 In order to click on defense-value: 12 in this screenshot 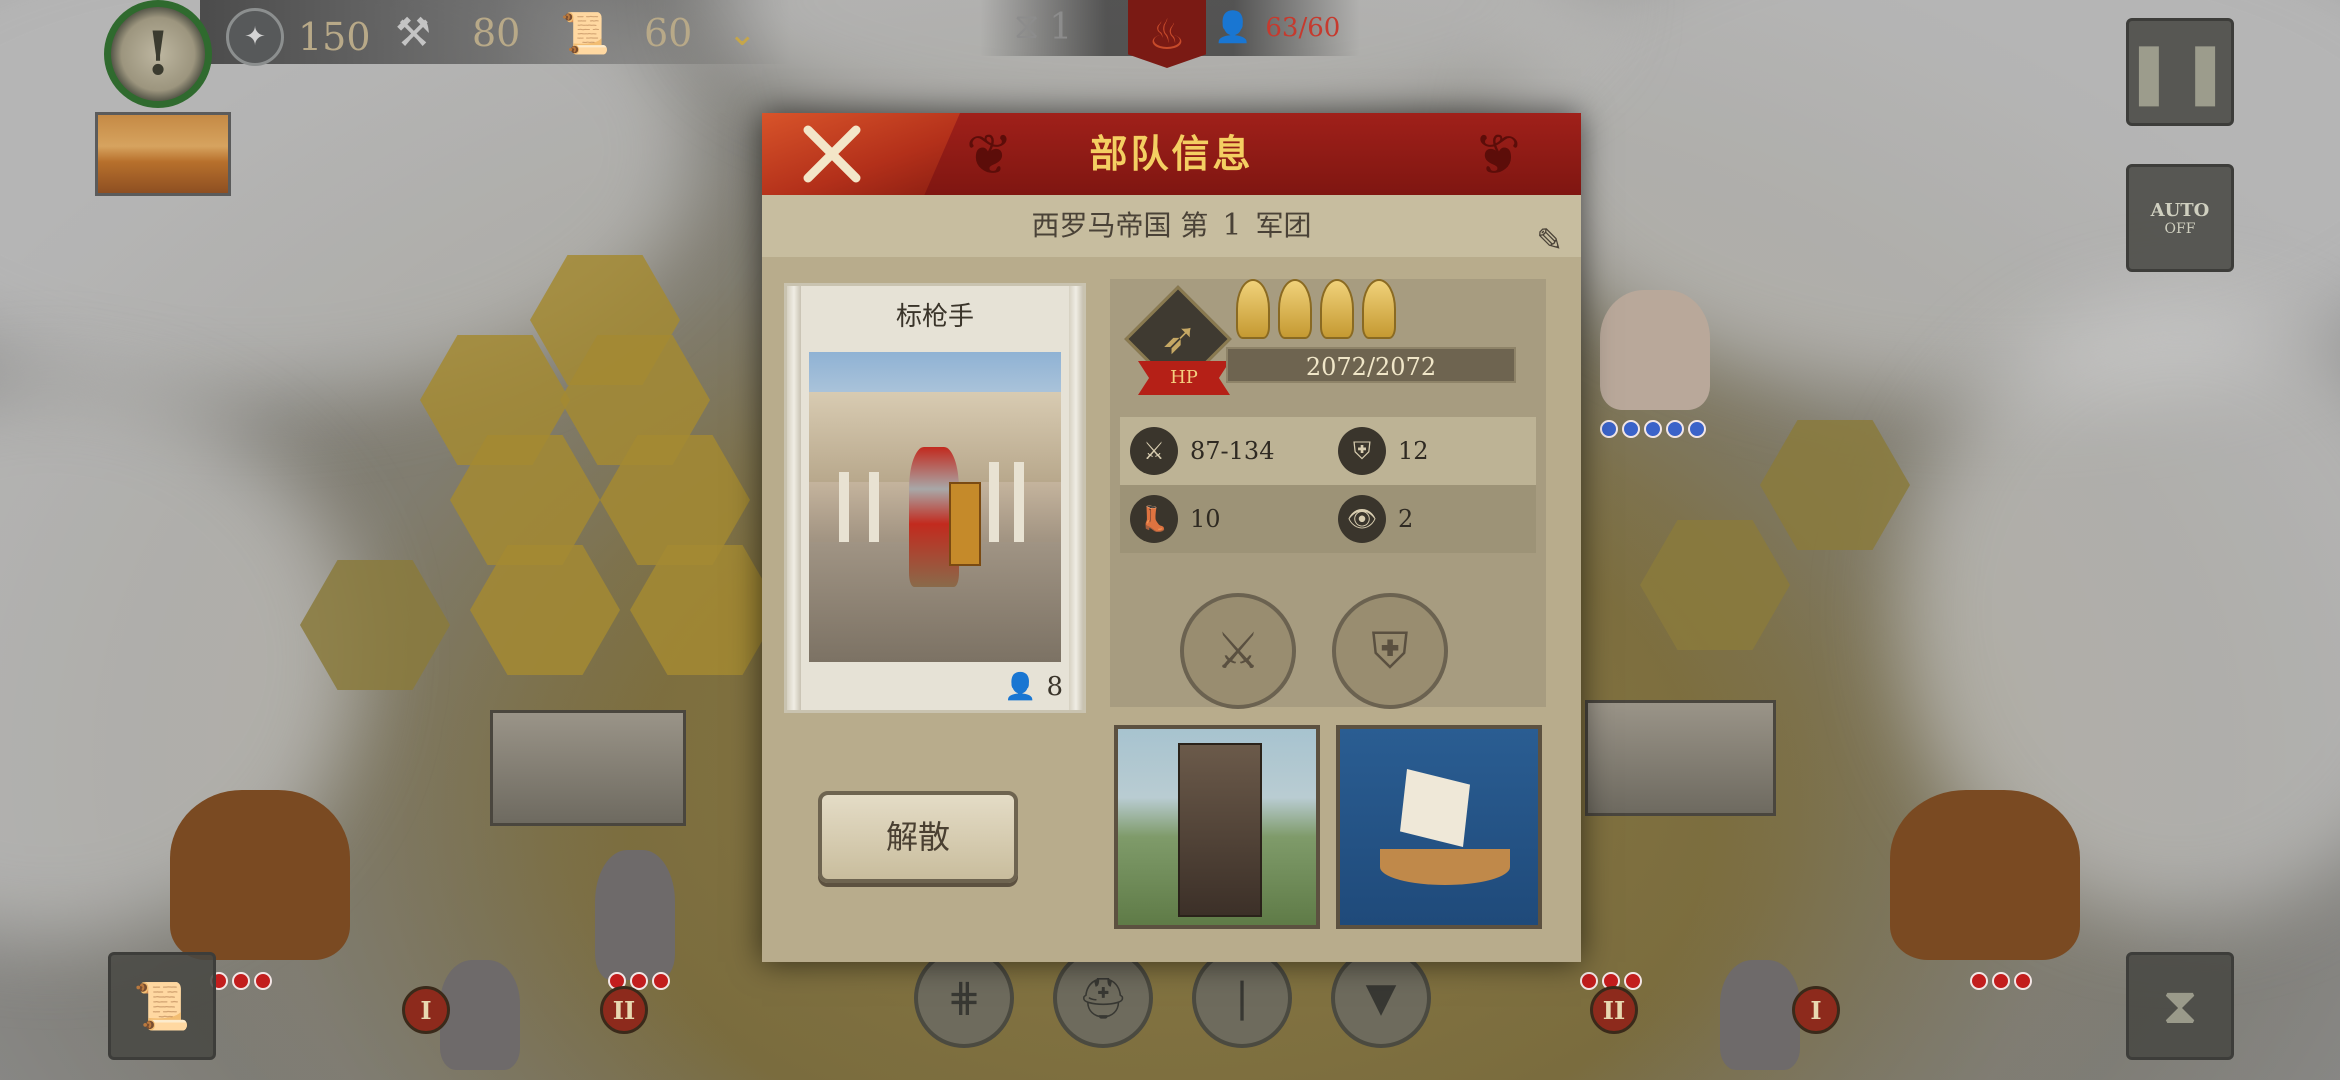, I will do `click(1413, 451)`.